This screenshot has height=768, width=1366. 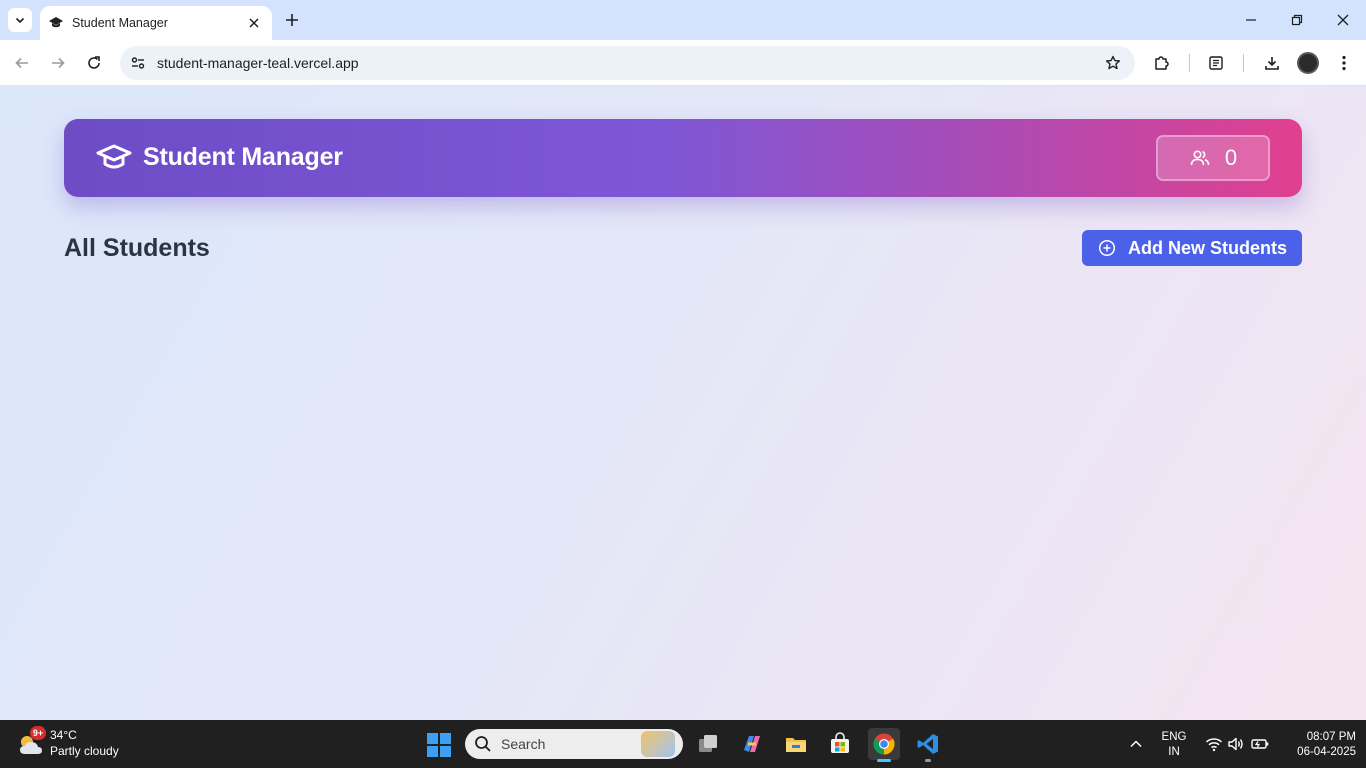 What do you see at coordinates (1174, 752) in the screenshot?
I see `region-code: IN` at bounding box center [1174, 752].